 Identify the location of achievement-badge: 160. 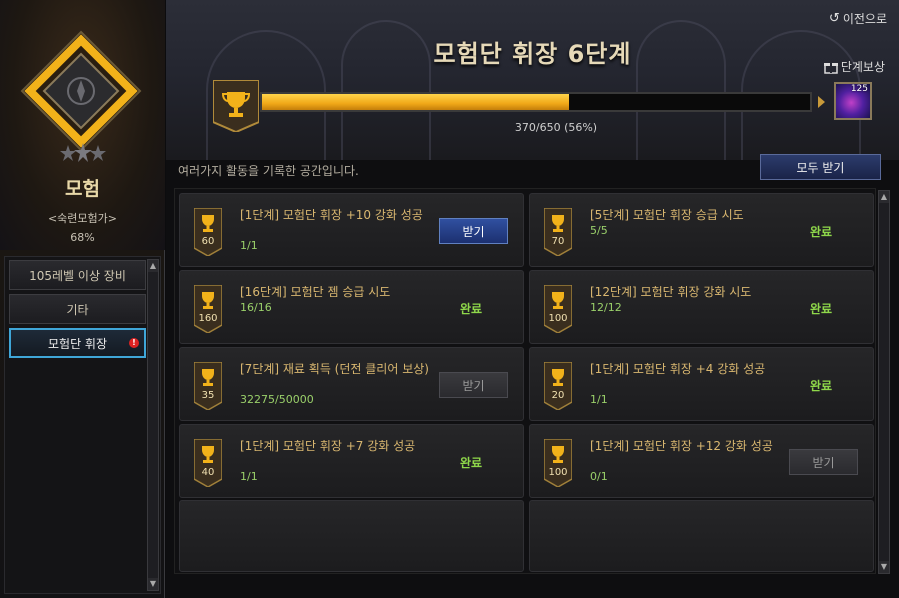
(208, 309).